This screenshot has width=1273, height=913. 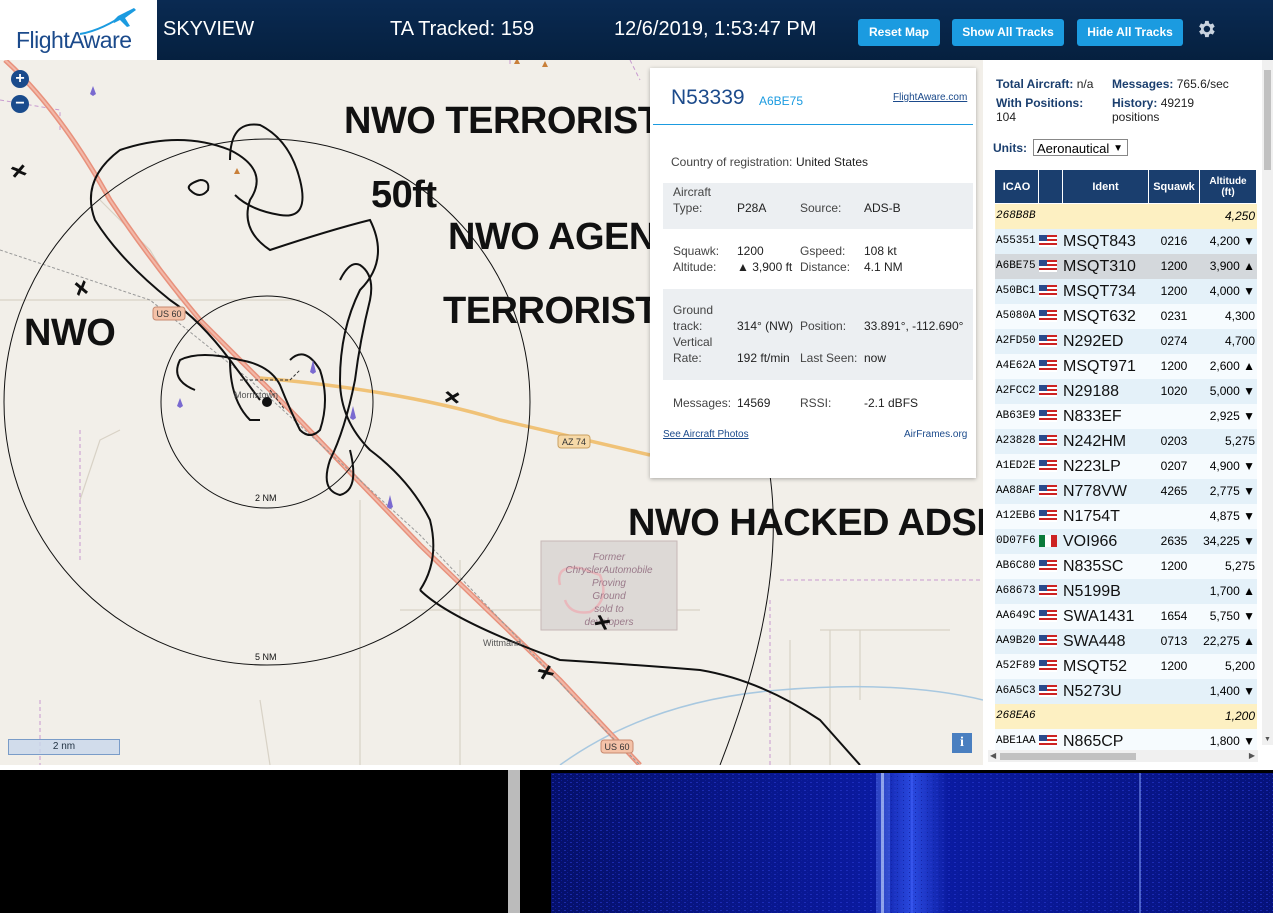 I want to click on table-cell-altitude: 2,775 ▼, so click(x=1232, y=491).